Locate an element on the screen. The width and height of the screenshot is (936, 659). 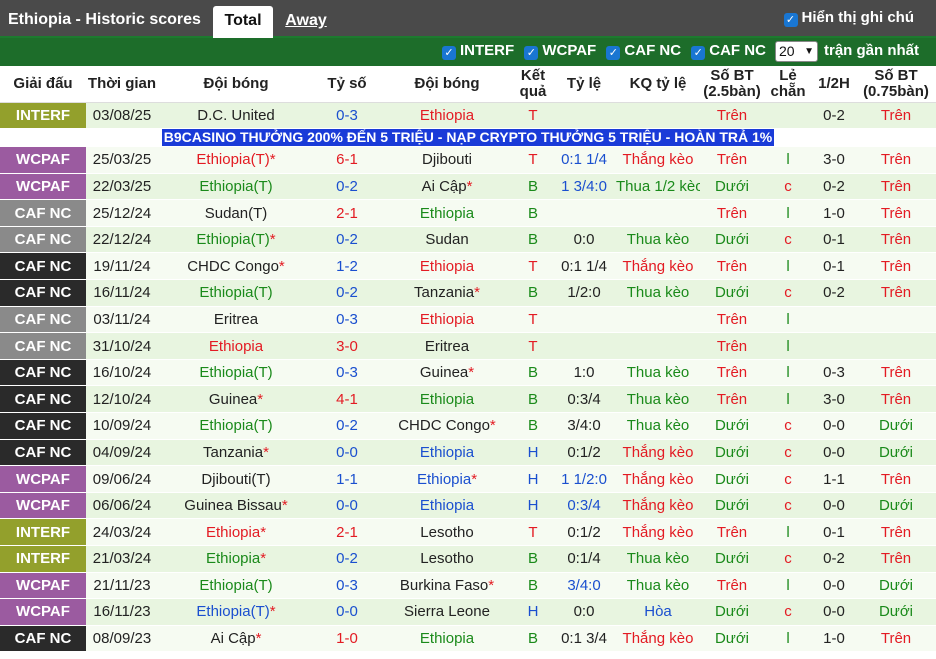
away-team: Lesotho is located at coordinates (447, 559).